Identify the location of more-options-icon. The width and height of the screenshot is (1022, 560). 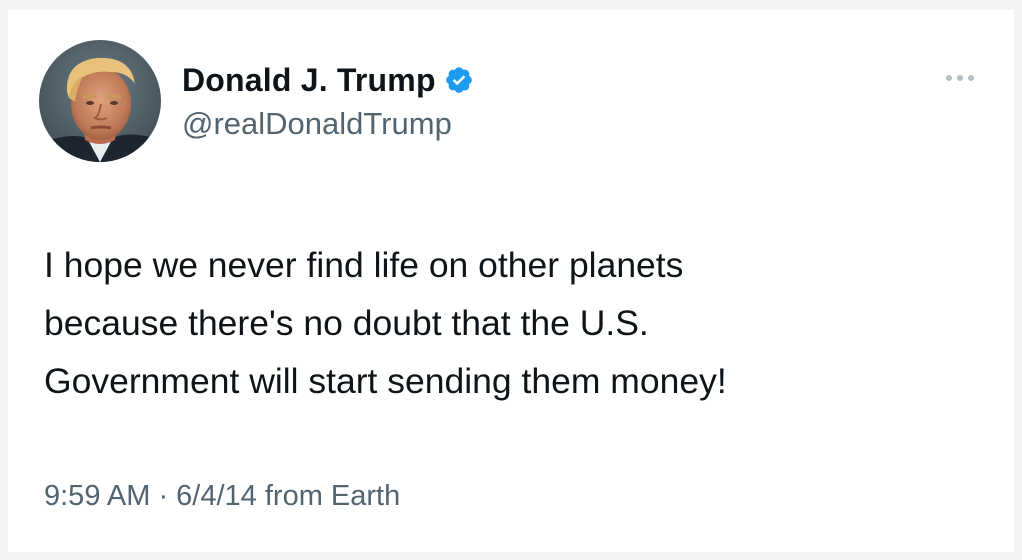
(960, 78).